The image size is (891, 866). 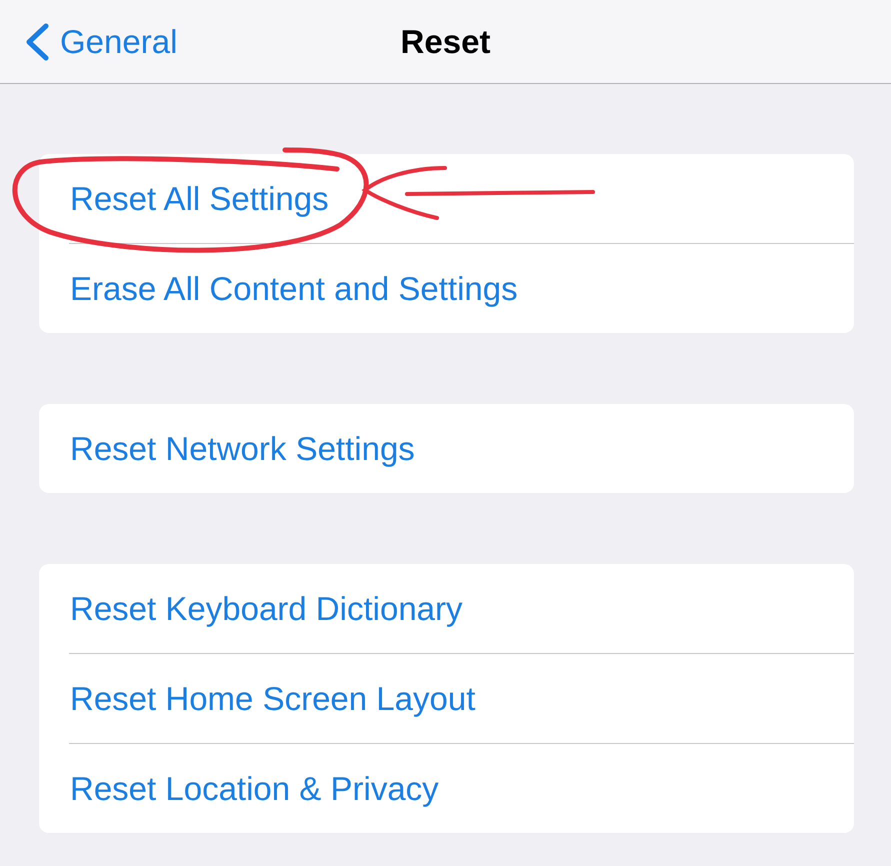 What do you see at coordinates (446, 608) in the screenshot?
I see `reset-option: Reset Keyboard Dictionary` at bounding box center [446, 608].